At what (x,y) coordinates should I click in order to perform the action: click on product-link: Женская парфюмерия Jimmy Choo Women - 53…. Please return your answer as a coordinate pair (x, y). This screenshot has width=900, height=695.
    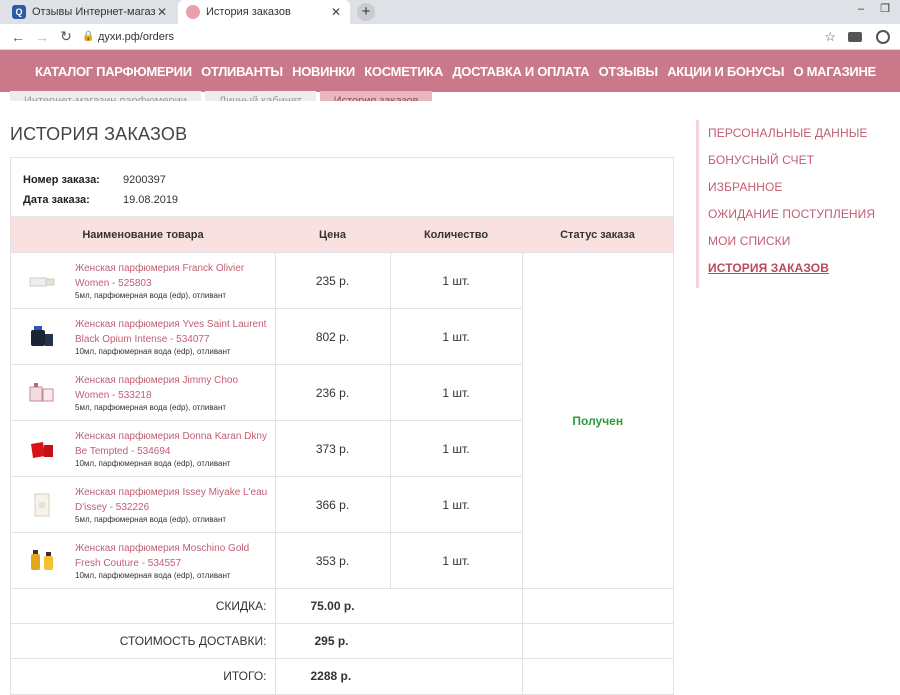
    Looking at the image, I should click on (175, 388).